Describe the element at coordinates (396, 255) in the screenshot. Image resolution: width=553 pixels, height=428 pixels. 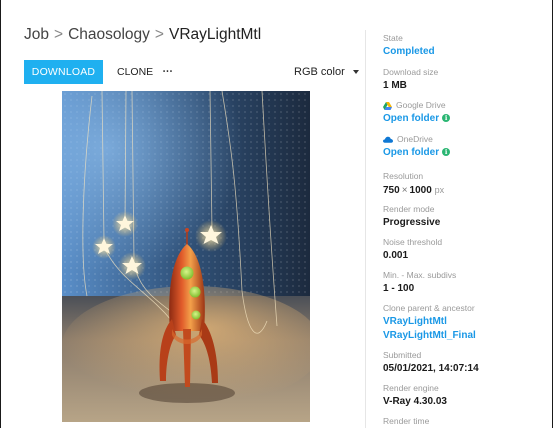
I see `noise-threshold-value: 0.001` at that location.